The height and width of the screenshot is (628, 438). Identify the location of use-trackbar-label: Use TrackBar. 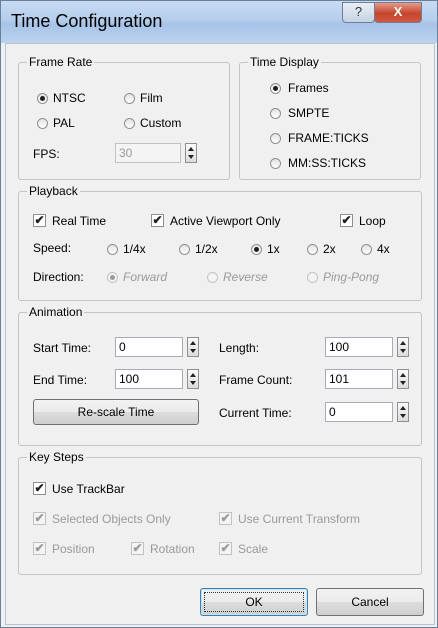
(88, 489).